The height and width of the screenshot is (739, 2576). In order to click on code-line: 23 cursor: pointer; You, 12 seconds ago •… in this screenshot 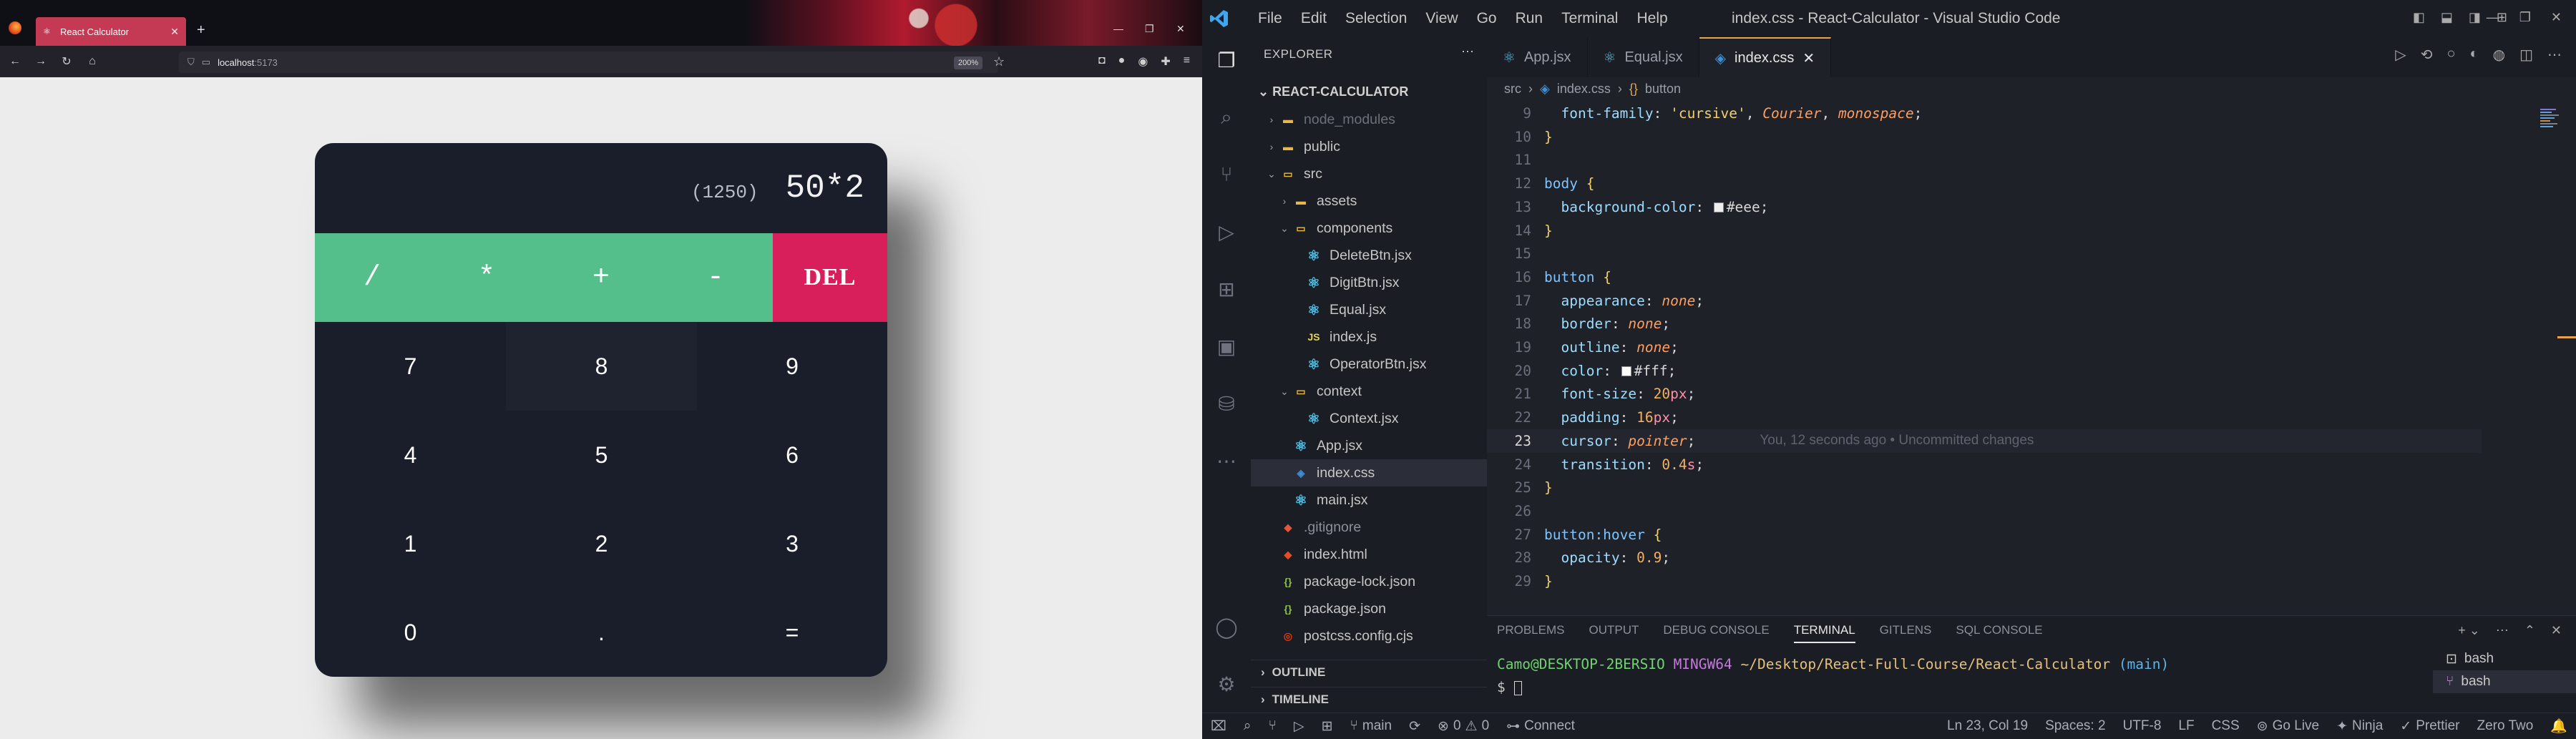, I will do `click(1984, 441)`.